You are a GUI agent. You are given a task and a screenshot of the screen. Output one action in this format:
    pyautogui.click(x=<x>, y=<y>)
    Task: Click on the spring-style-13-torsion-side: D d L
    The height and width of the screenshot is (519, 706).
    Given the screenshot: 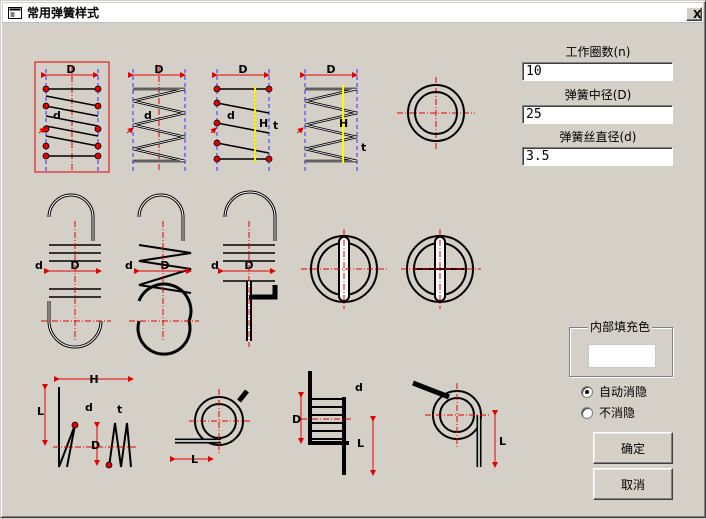 What is the action you would take?
    pyautogui.click(x=334, y=423)
    